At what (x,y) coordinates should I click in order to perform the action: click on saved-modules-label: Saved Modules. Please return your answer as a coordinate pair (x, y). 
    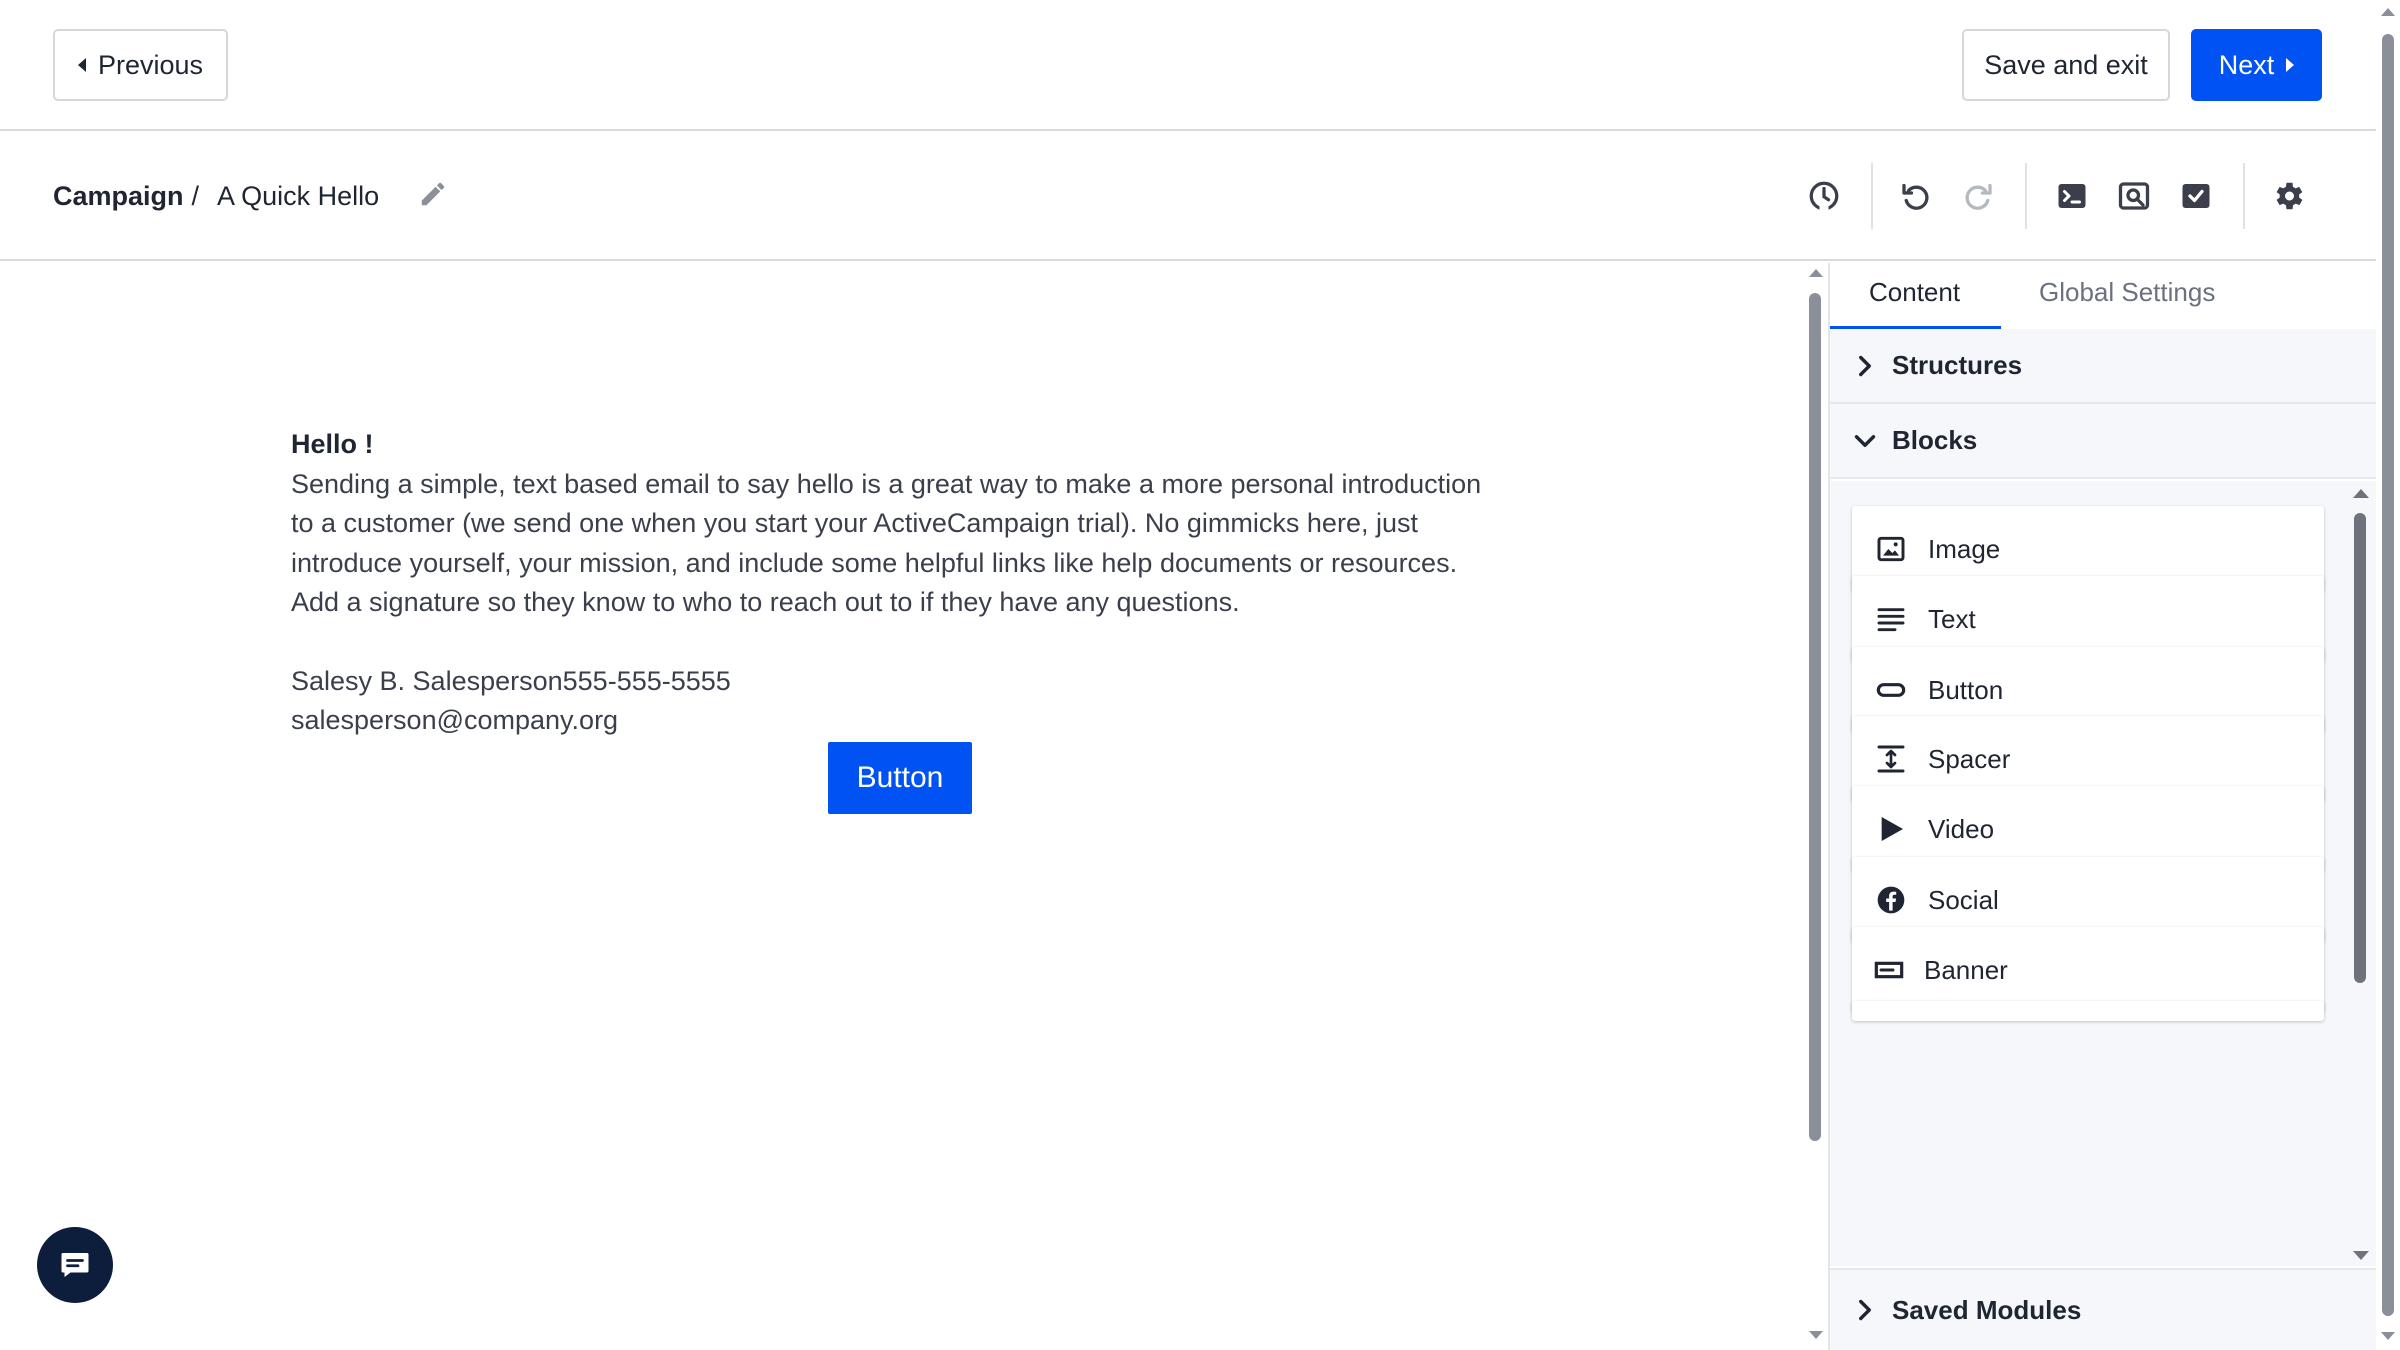
    Looking at the image, I should click on (1987, 1309).